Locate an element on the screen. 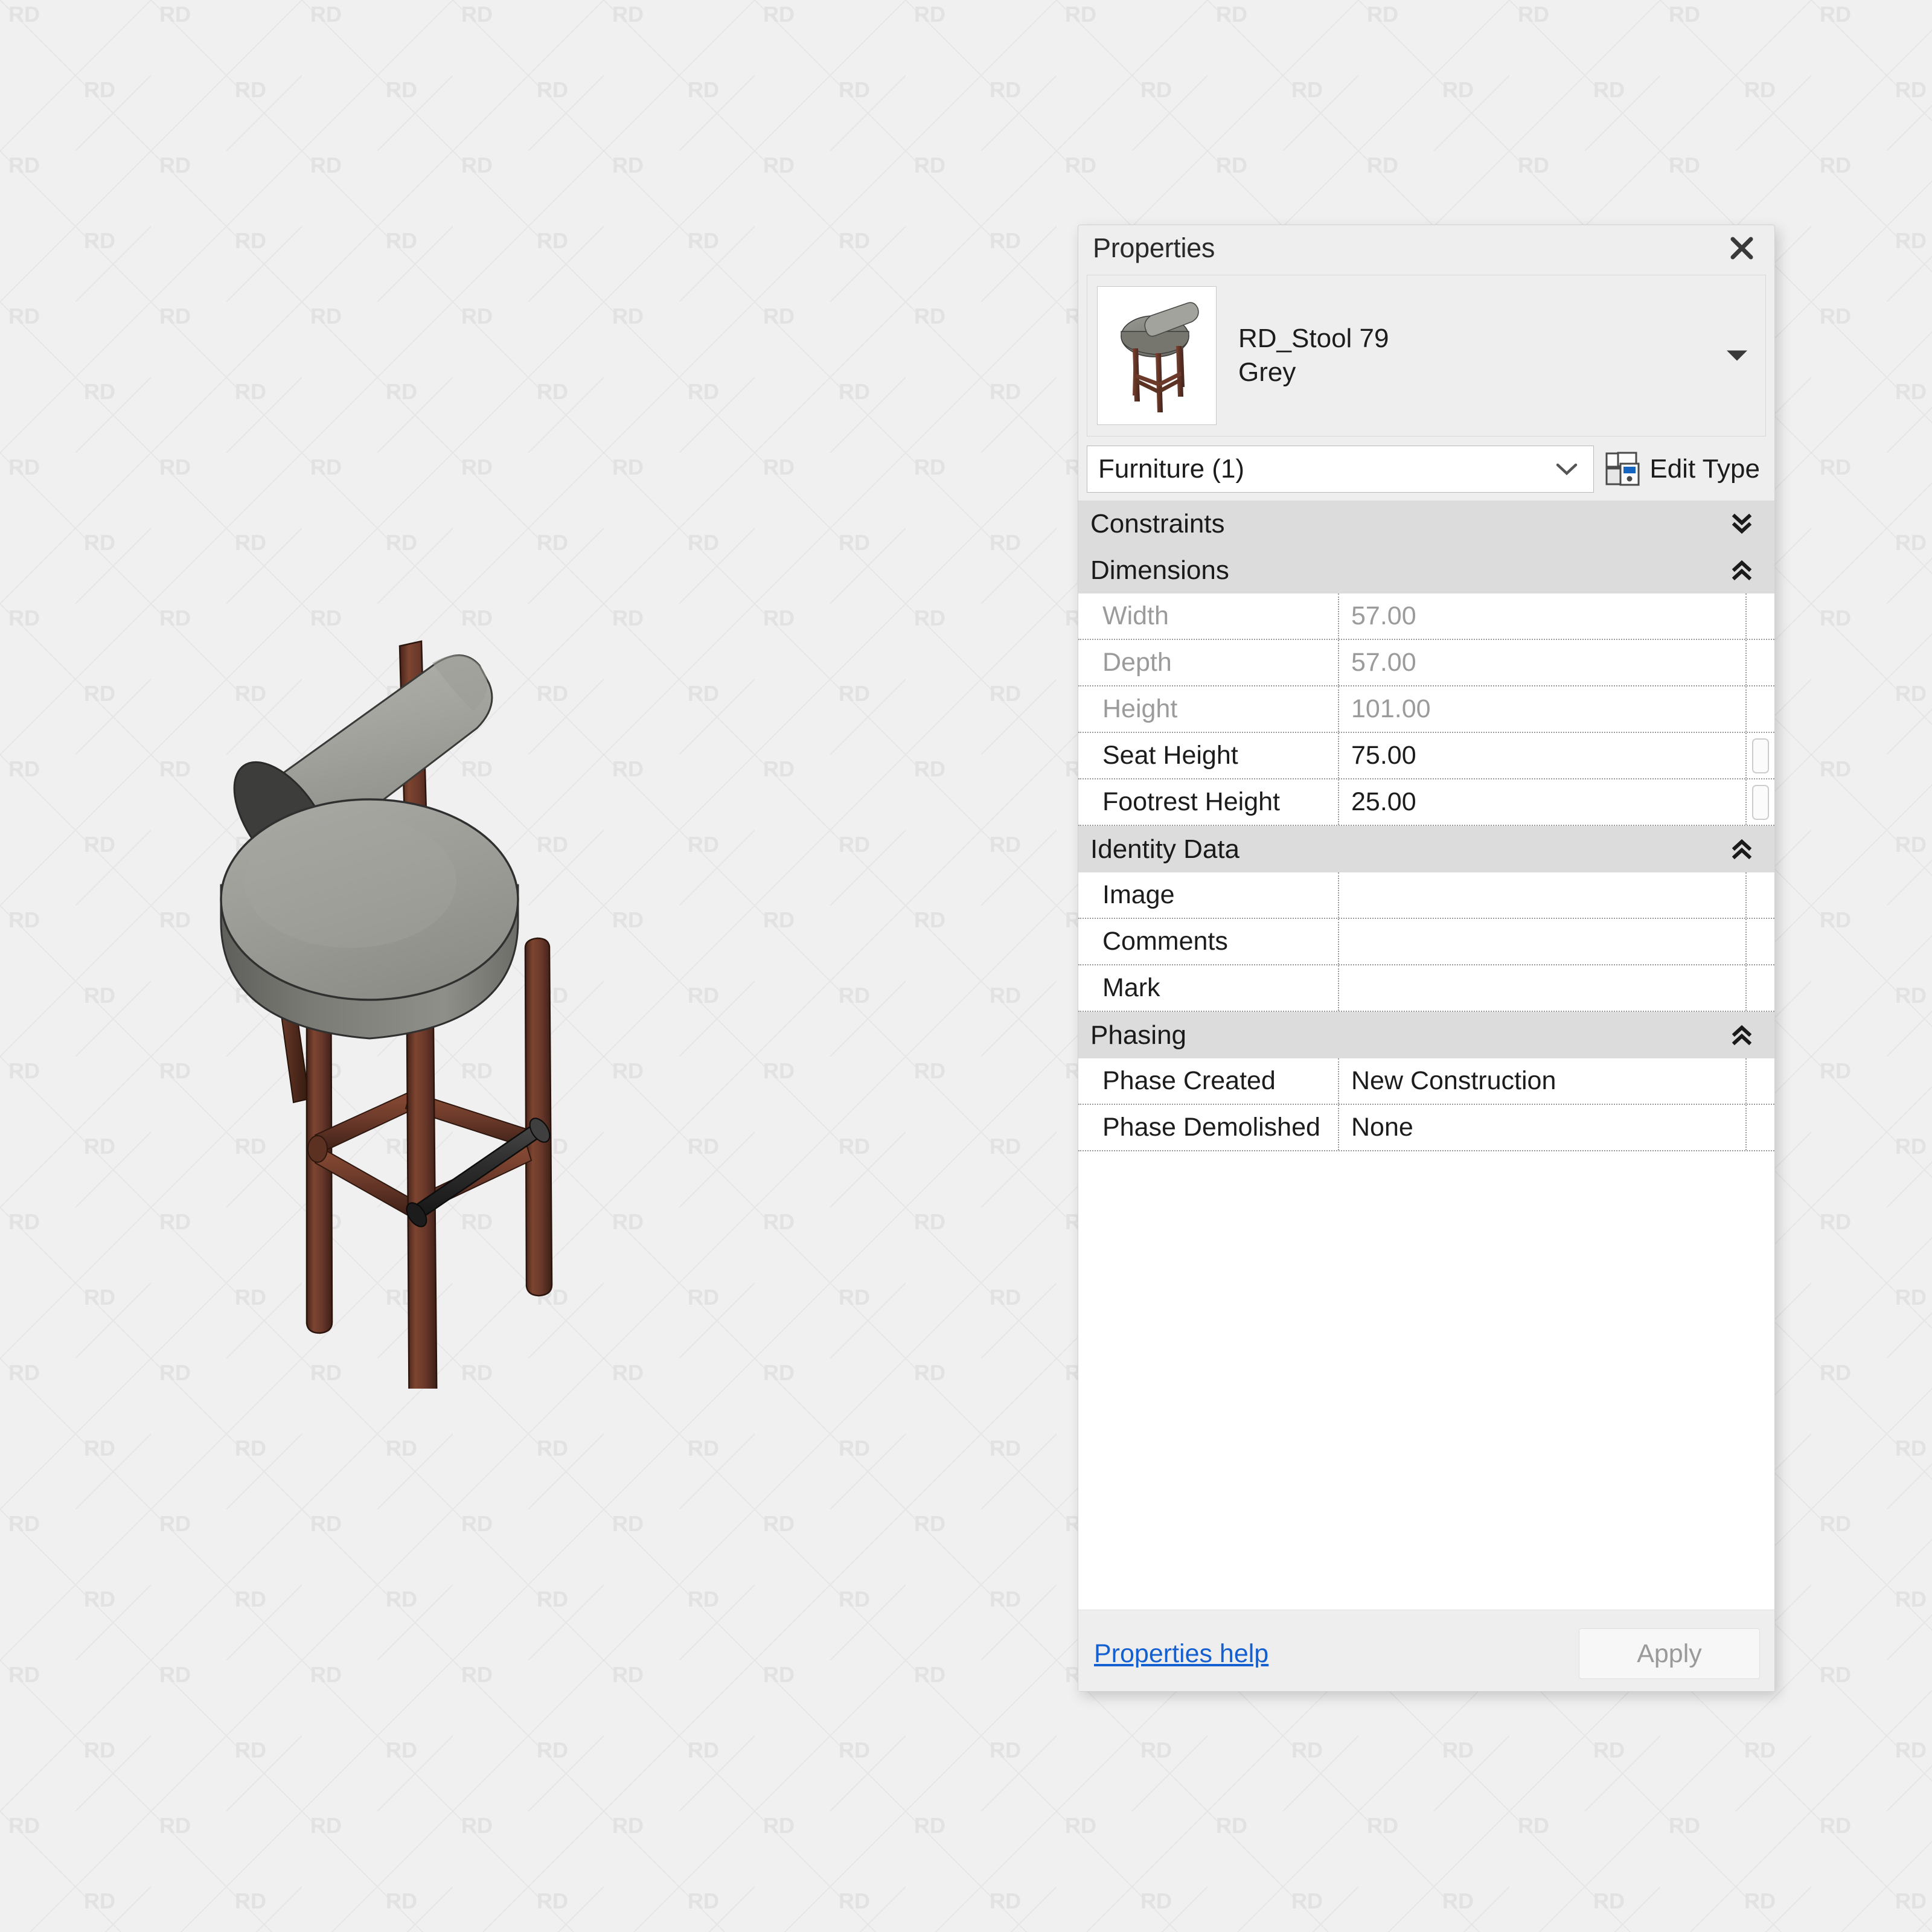 The height and width of the screenshot is (1932, 1932). group-header-label: Dimensions is located at coordinates (1159, 570).